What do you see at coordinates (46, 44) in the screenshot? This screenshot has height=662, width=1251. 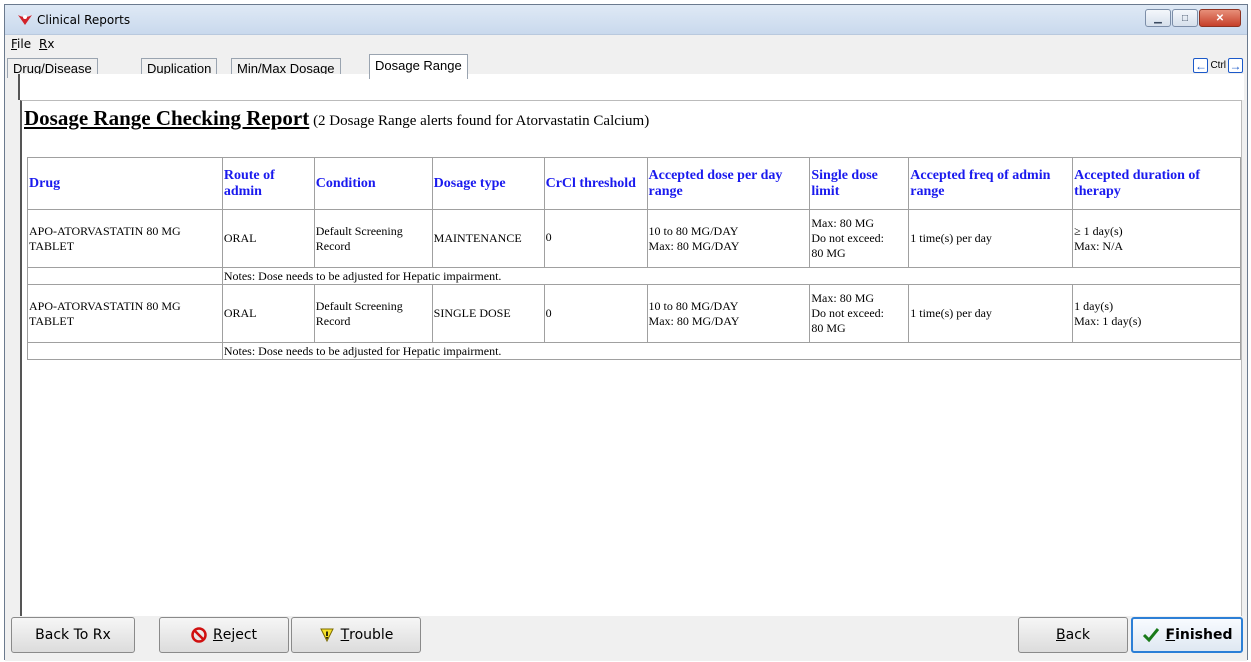 I see `menu-rx: Rx` at bounding box center [46, 44].